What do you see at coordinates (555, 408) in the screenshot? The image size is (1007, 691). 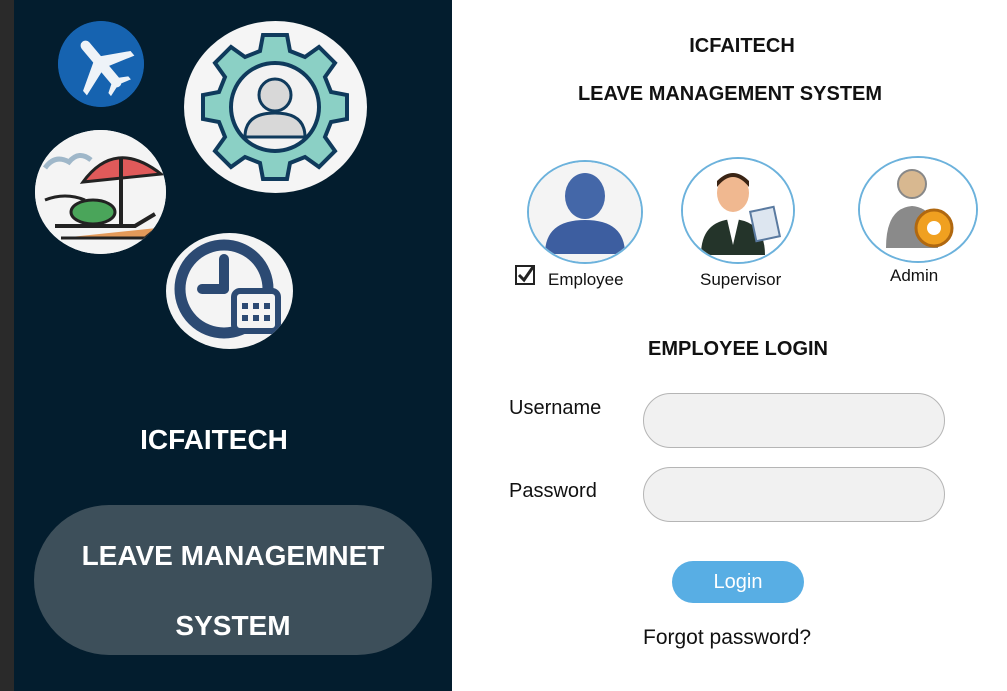 I see `username-label: Username` at bounding box center [555, 408].